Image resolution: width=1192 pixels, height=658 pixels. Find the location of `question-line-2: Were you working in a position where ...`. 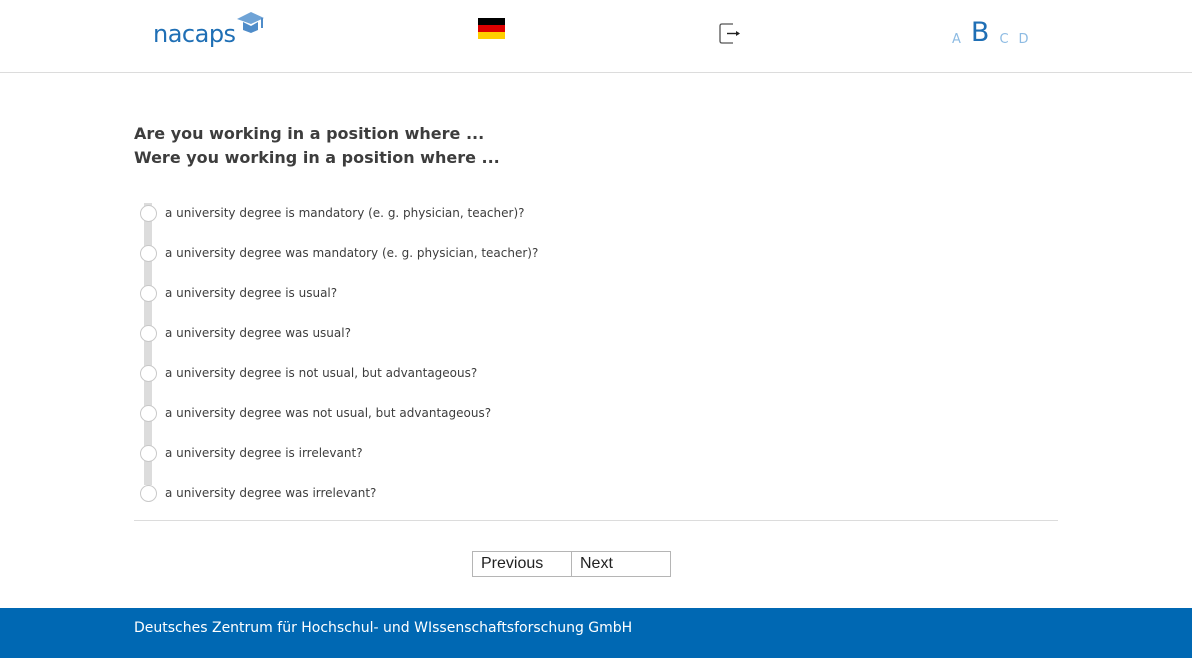

question-line-2: Were you working in a position where ... is located at coordinates (317, 157).